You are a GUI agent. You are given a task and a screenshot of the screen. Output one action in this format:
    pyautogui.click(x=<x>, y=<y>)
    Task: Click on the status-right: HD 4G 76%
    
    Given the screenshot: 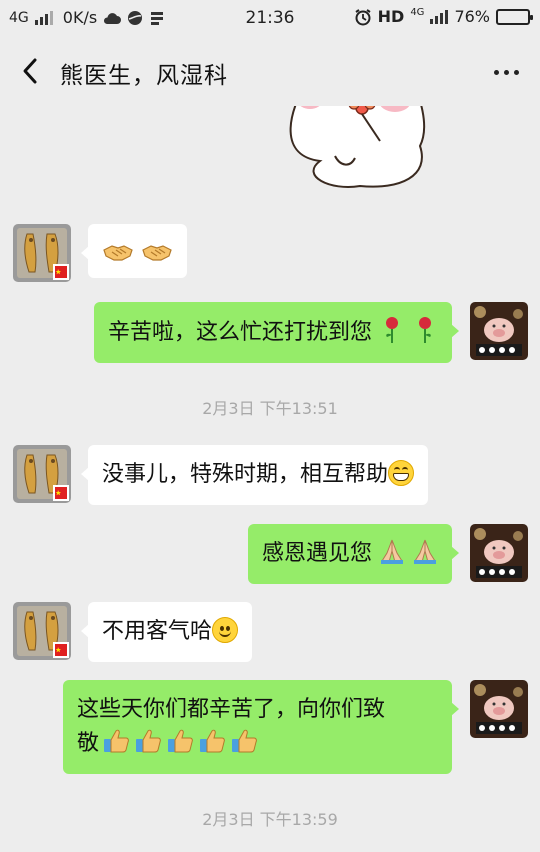 What is the action you would take?
    pyautogui.click(x=443, y=16)
    